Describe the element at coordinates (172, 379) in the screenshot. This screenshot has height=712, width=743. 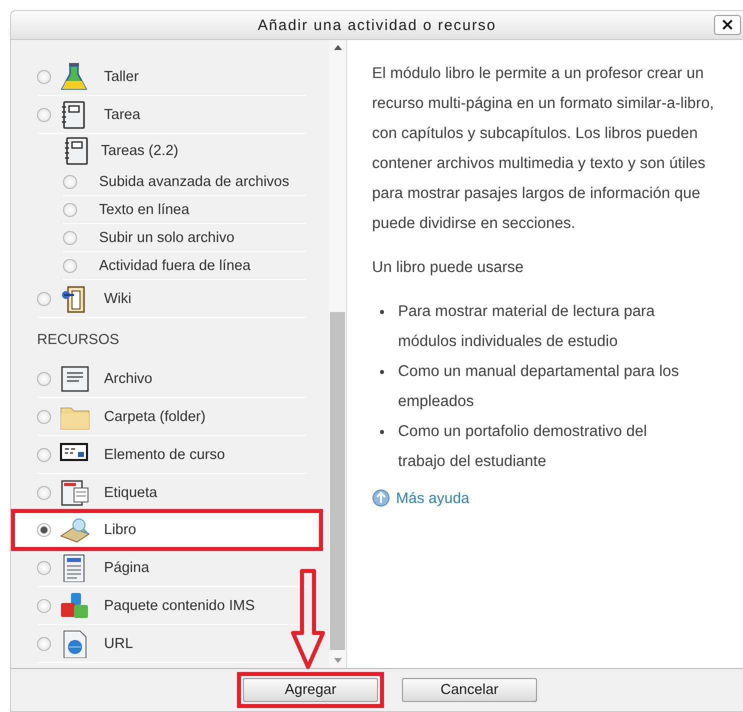
I see `list-item: Archivo` at that location.